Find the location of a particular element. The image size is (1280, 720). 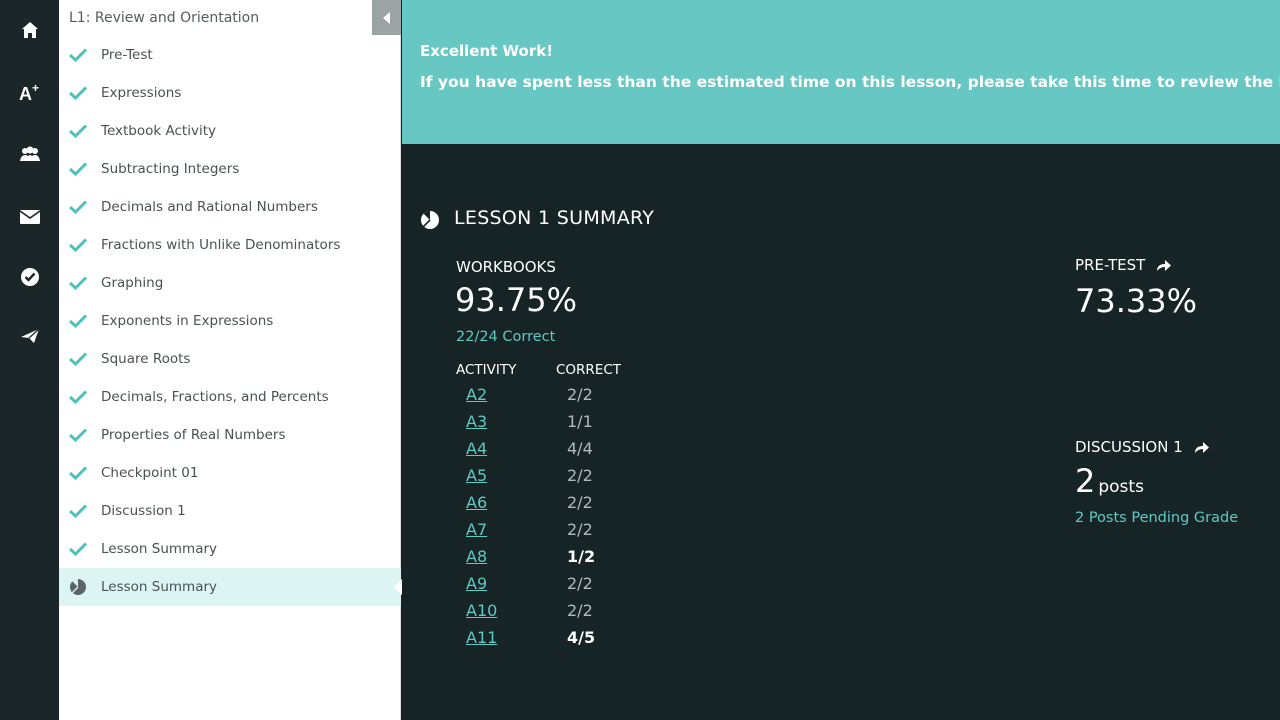

workbooks-score: 93.75% is located at coordinates (516, 300).